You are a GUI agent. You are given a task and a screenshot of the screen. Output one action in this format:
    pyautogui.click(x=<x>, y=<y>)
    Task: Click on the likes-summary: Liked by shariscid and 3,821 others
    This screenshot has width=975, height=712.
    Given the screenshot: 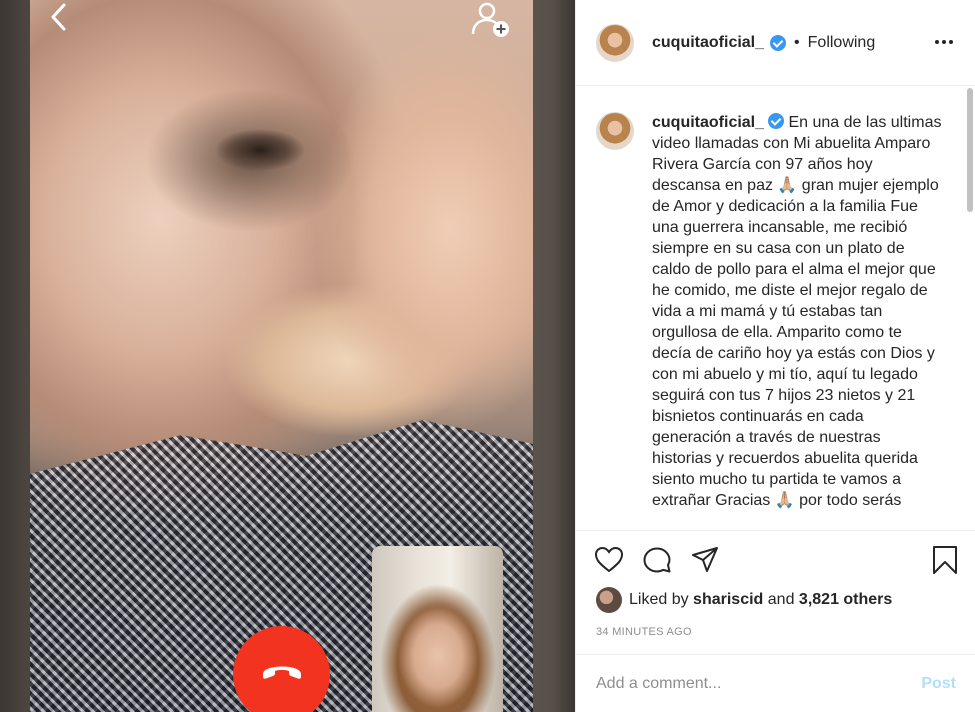 What is the action you would take?
    pyautogui.click(x=744, y=600)
    